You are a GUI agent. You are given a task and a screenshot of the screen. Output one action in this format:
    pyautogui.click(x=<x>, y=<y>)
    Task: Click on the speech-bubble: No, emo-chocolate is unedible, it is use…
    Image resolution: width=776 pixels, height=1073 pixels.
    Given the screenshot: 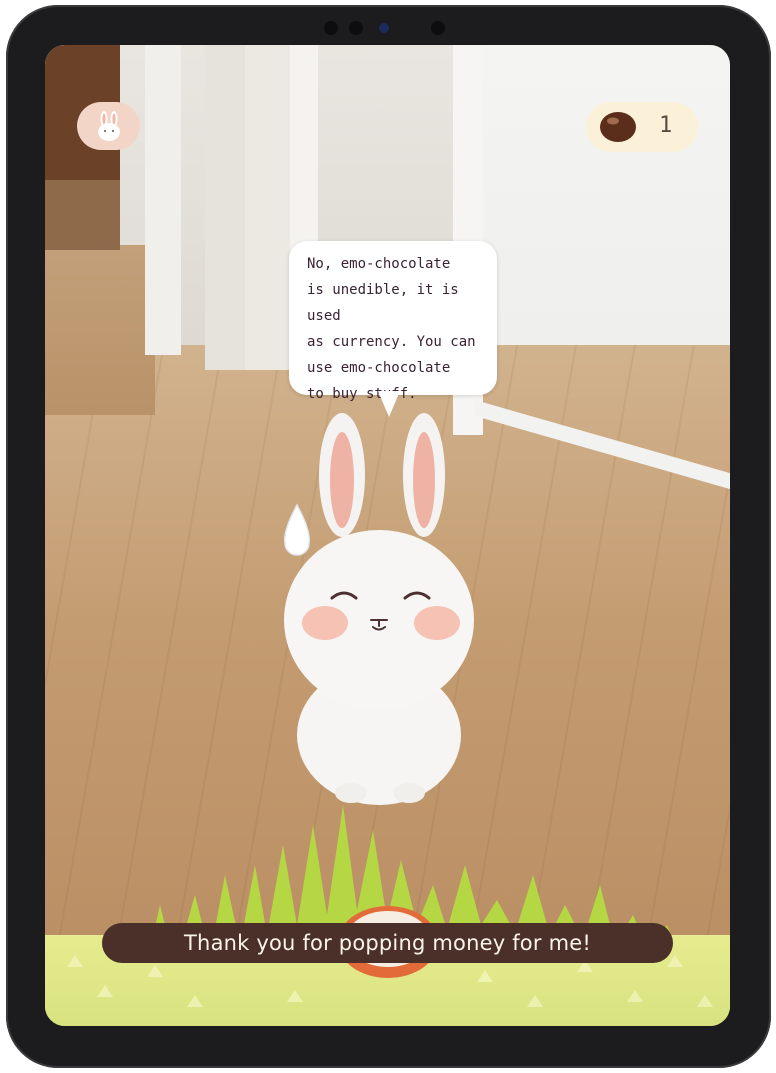 What is the action you would take?
    pyautogui.click(x=393, y=321)
    